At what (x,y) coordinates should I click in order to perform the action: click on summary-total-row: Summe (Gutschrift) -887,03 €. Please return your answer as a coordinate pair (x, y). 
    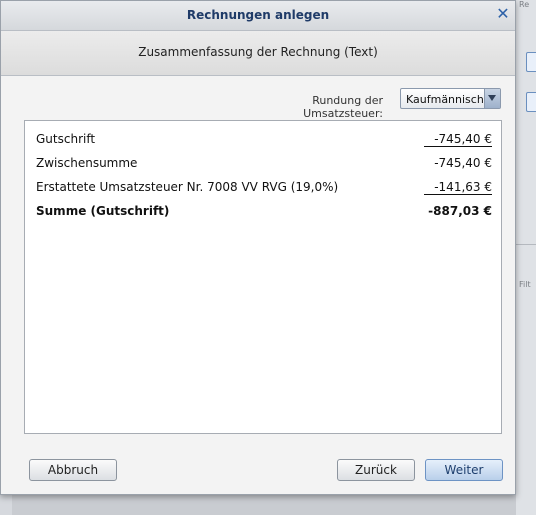
    Looking at the image, I should click on (264, 212).